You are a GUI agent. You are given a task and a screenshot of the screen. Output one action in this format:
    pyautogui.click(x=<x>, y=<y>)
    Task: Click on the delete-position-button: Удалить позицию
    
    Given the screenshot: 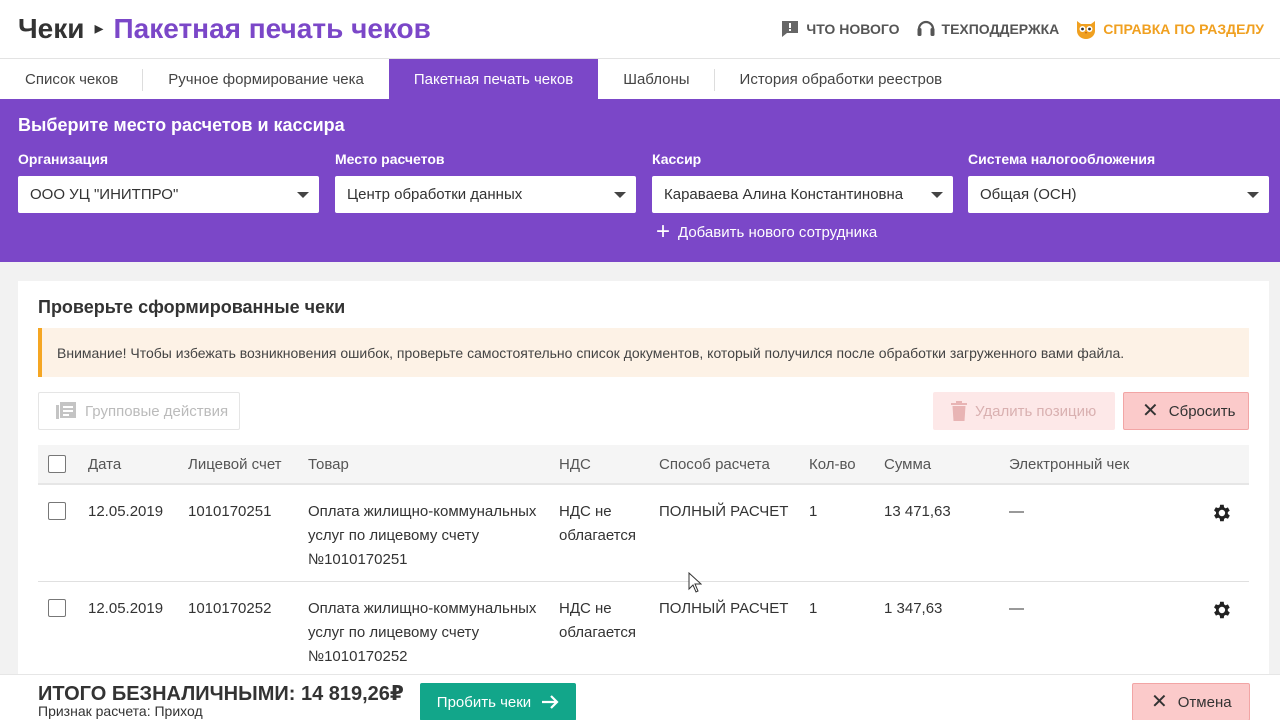 What is the action you would take?
    pyautogui.click(x=1024, y=411)
    